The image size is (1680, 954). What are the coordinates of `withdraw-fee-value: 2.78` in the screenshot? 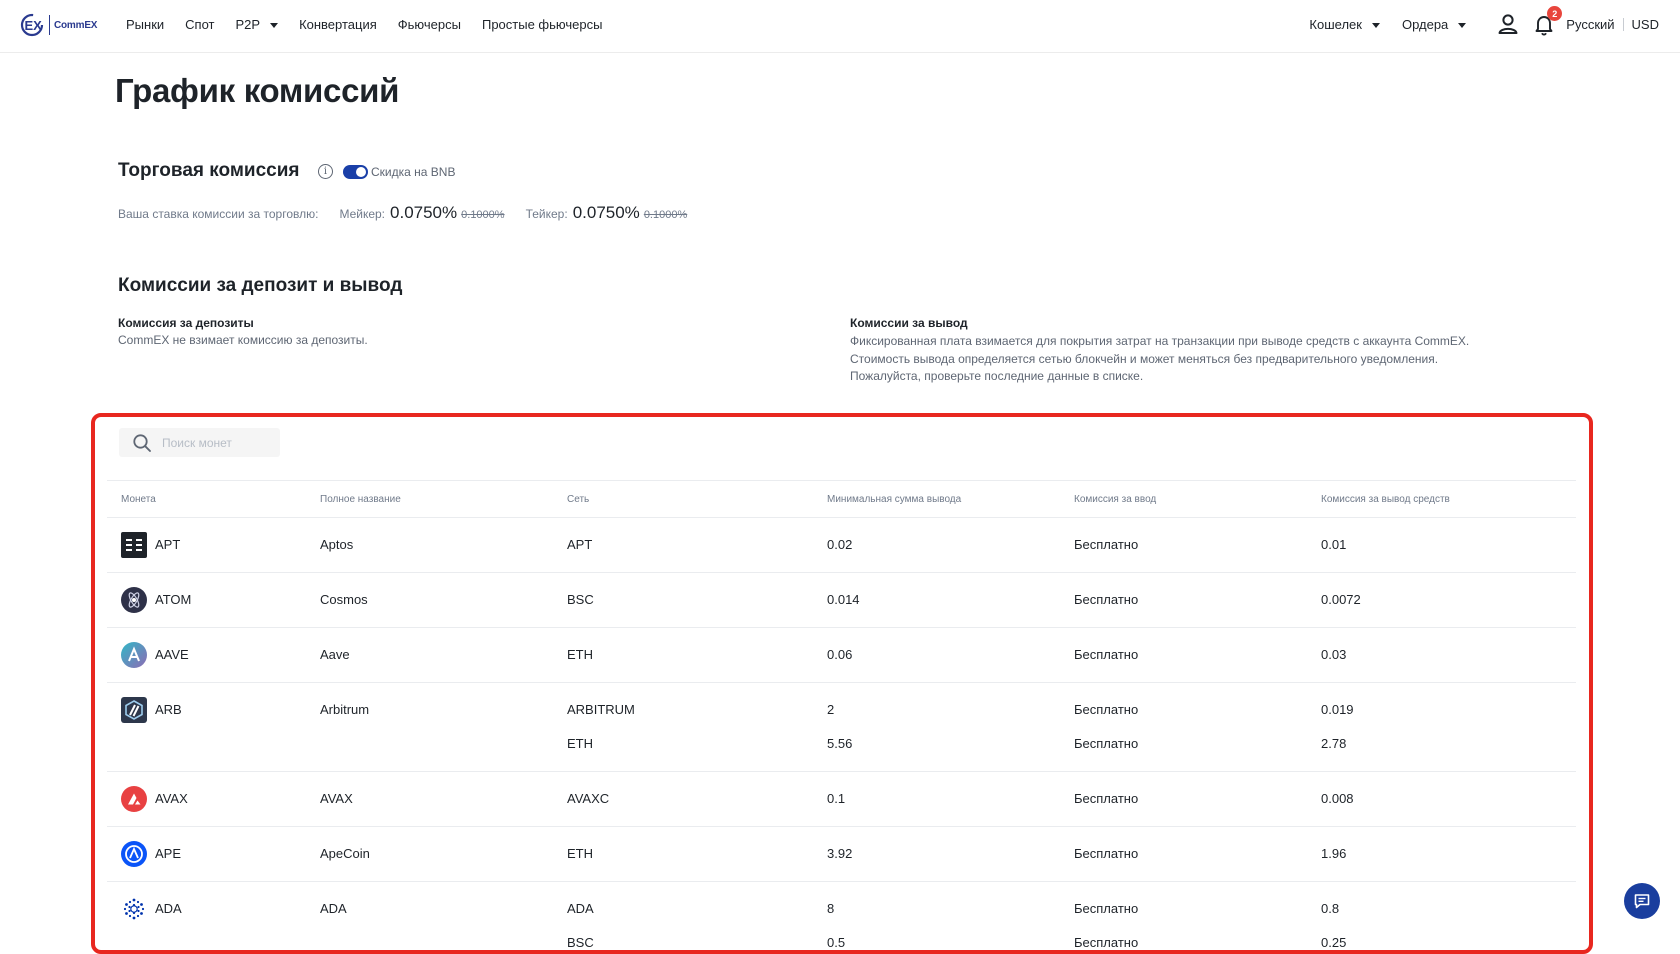 It's located at (1334, 743).